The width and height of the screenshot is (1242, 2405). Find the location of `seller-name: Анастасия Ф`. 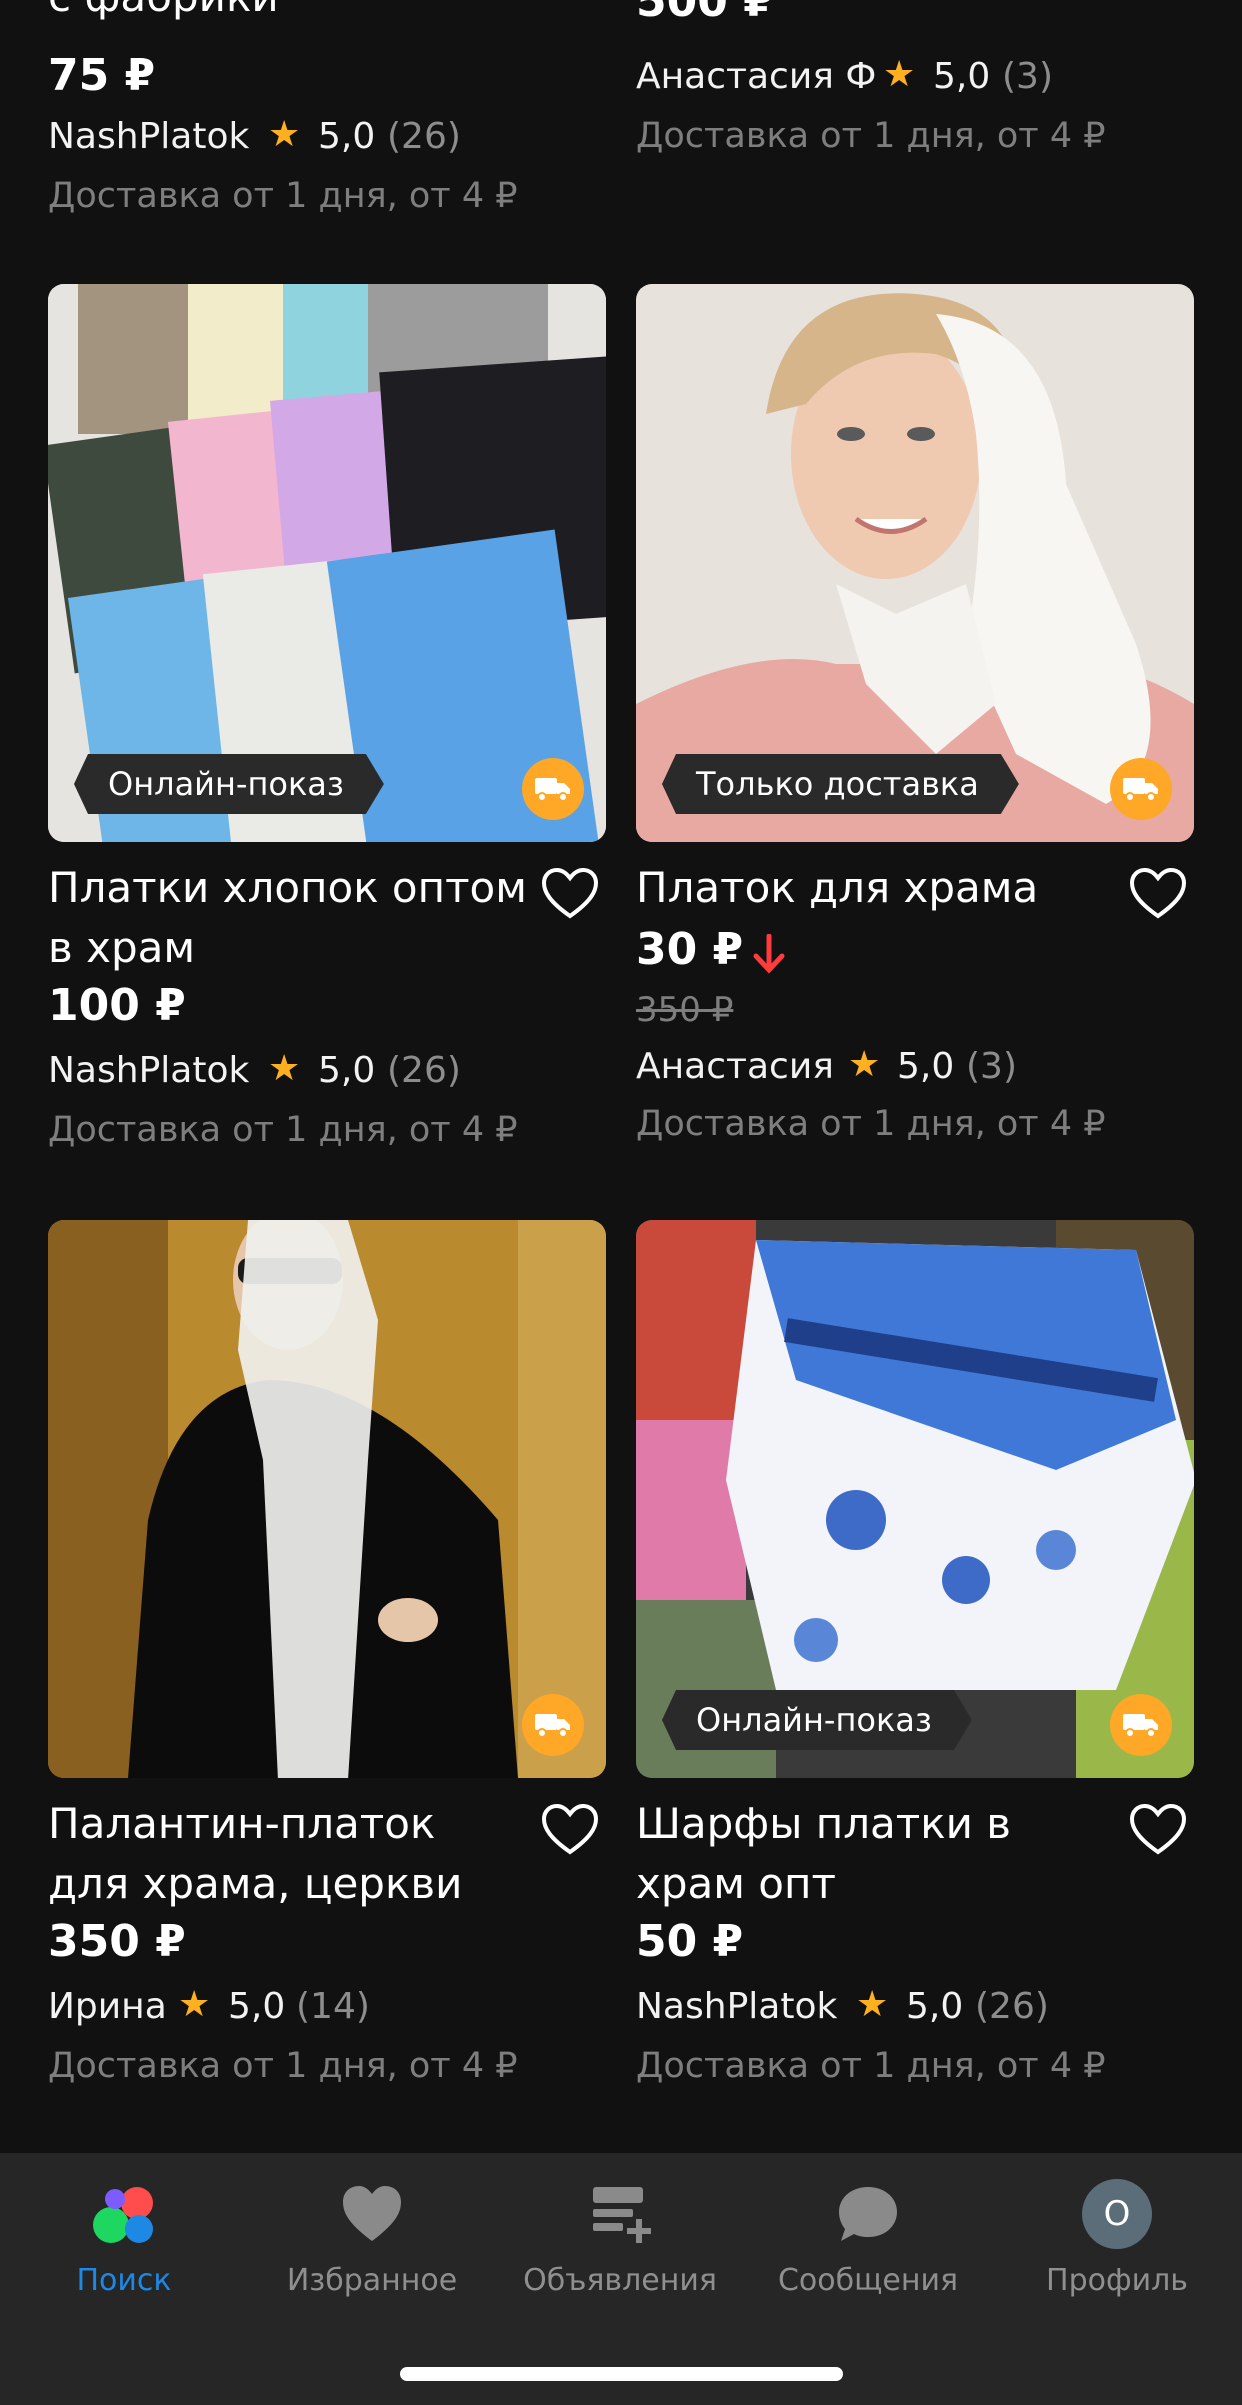

seller-name: Анастасия Ф is located at coordinates (756, 76).